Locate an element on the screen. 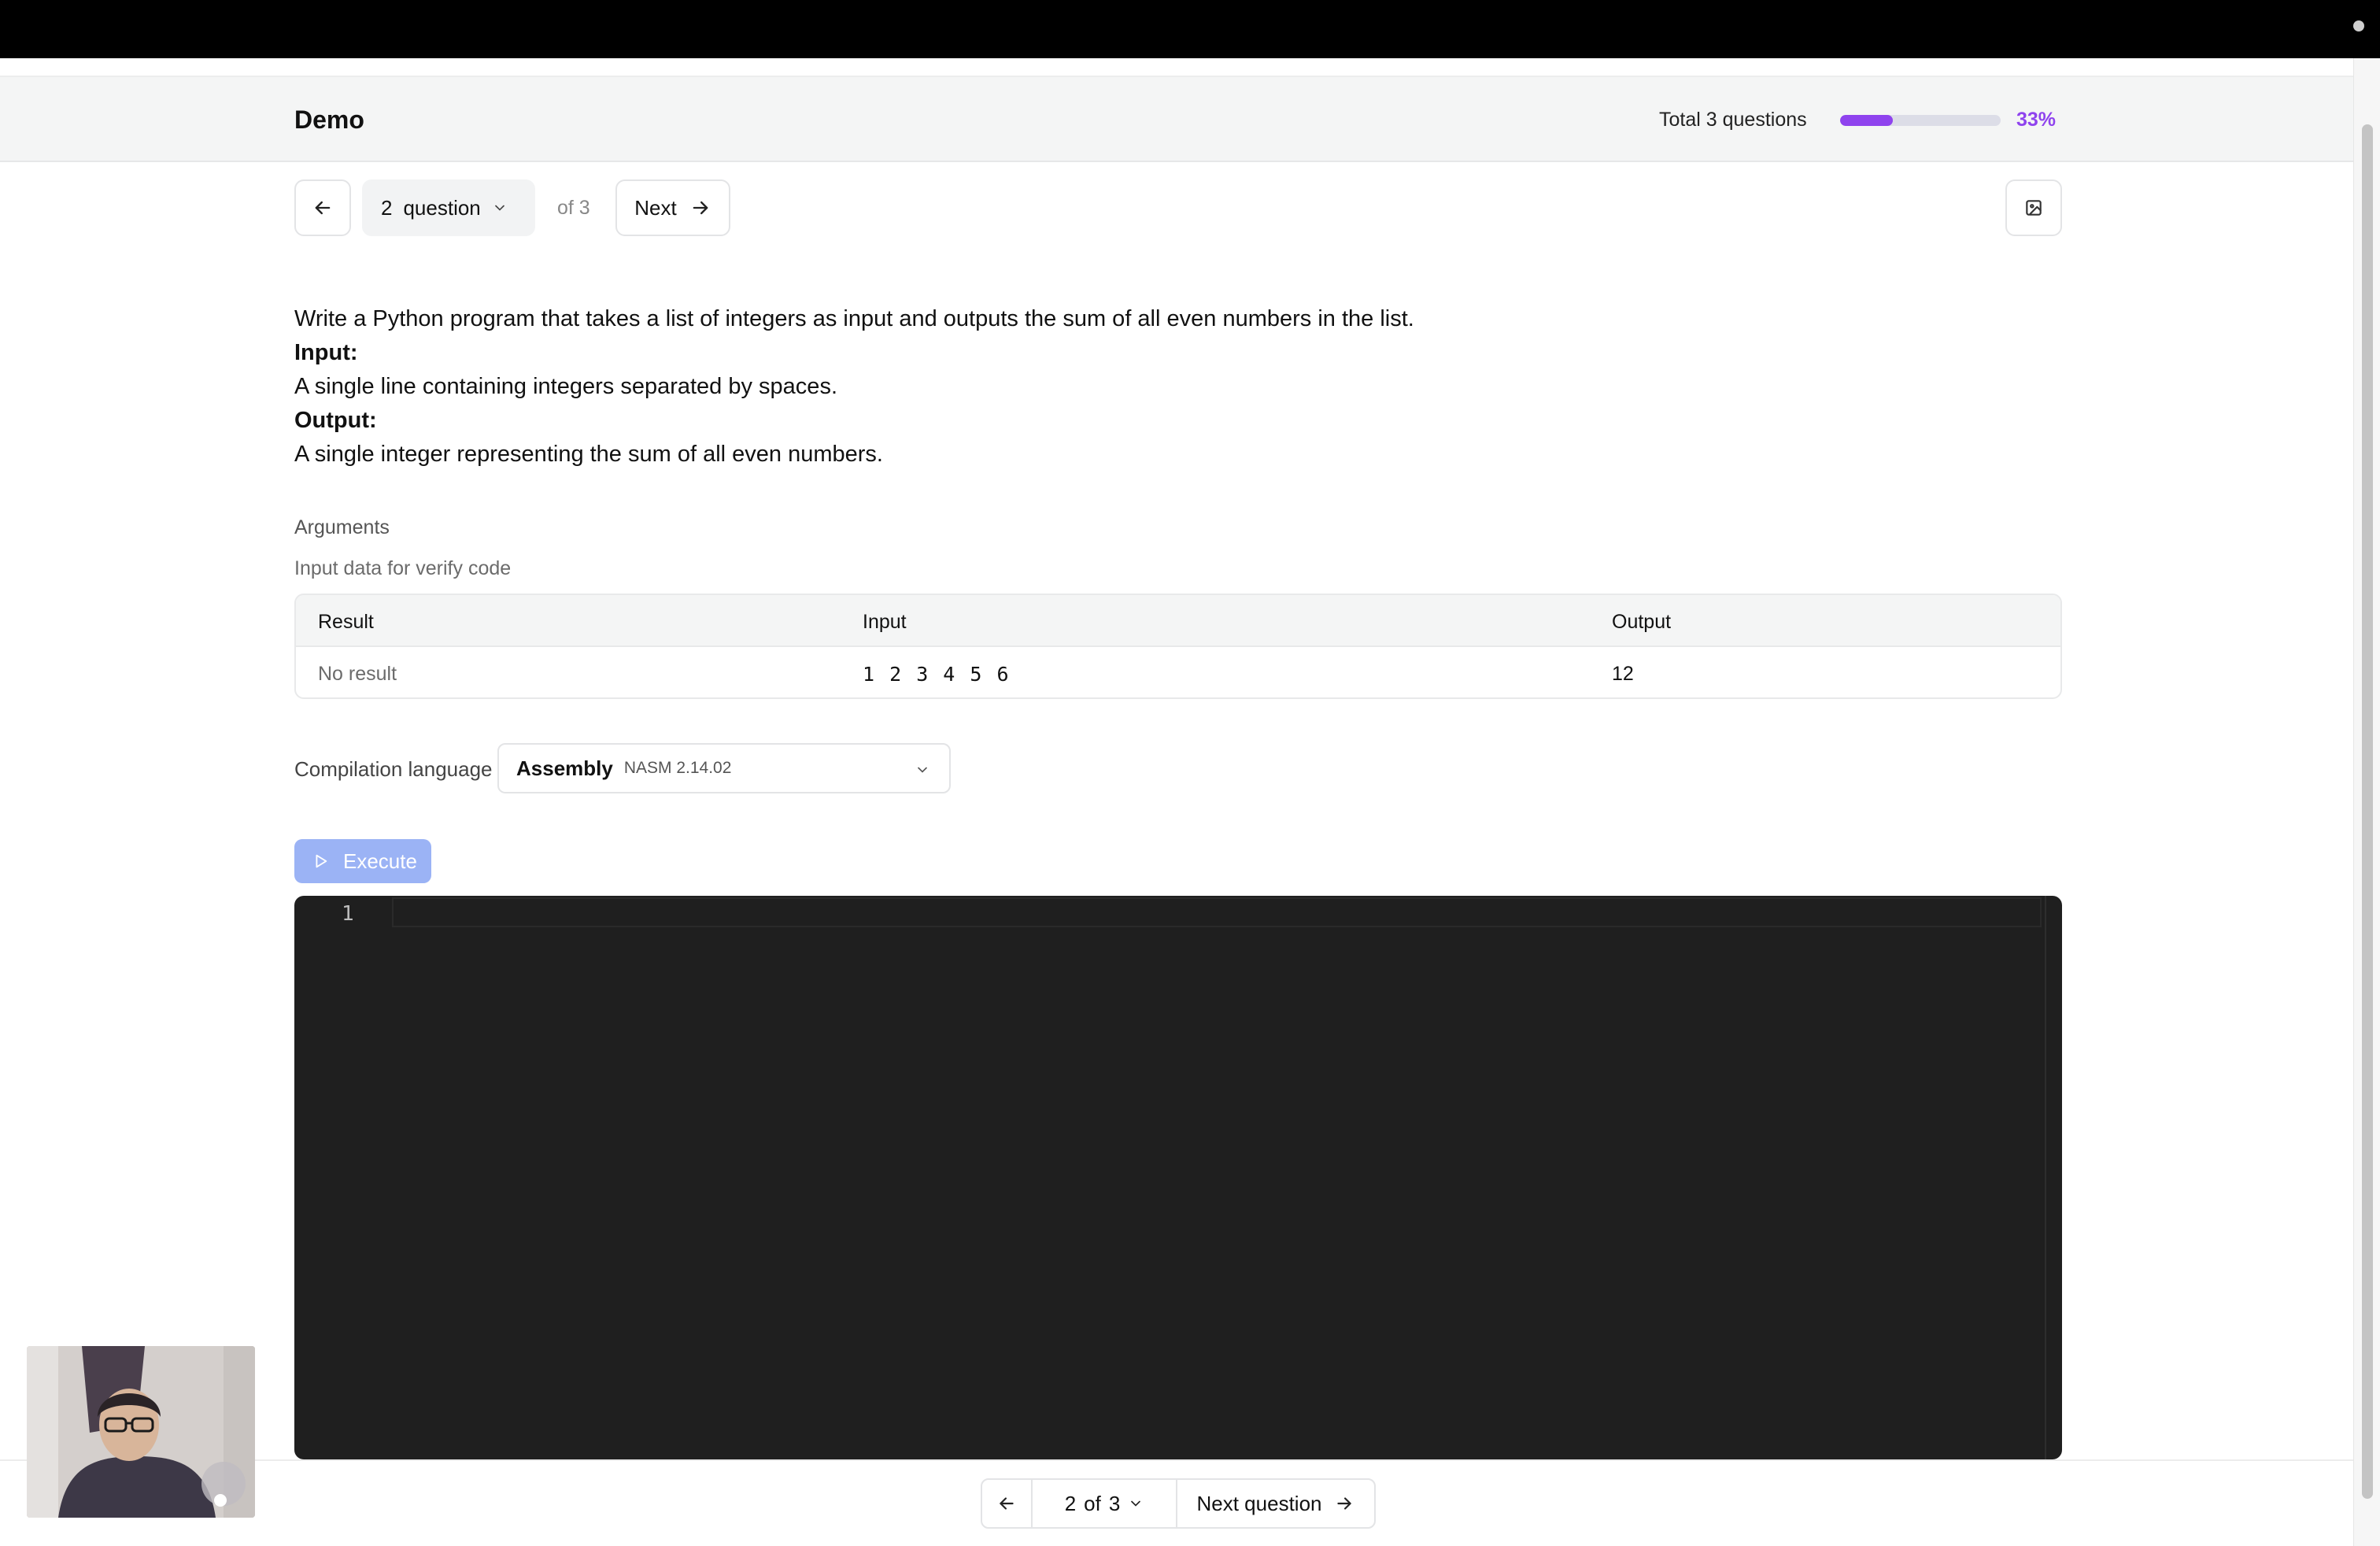 The image size is (2380, 1546). table-row: No result 1 2 3 4 5 6 12 is located at coordinates (1178, 672).